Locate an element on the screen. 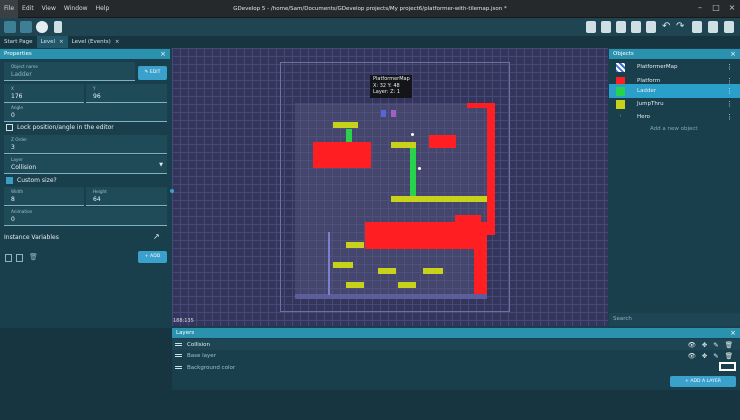 The image size is (740, 420). objects-header: Objects × is located at coordinates (674, 54).